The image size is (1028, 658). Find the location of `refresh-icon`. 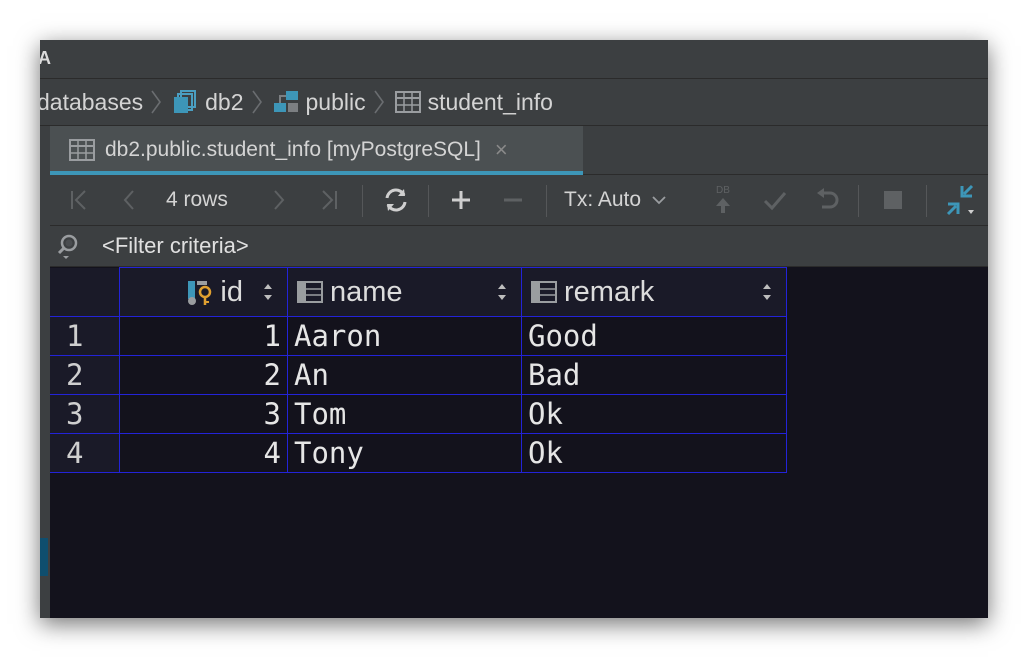

refresh-icon is located at coordinates (396, 200).